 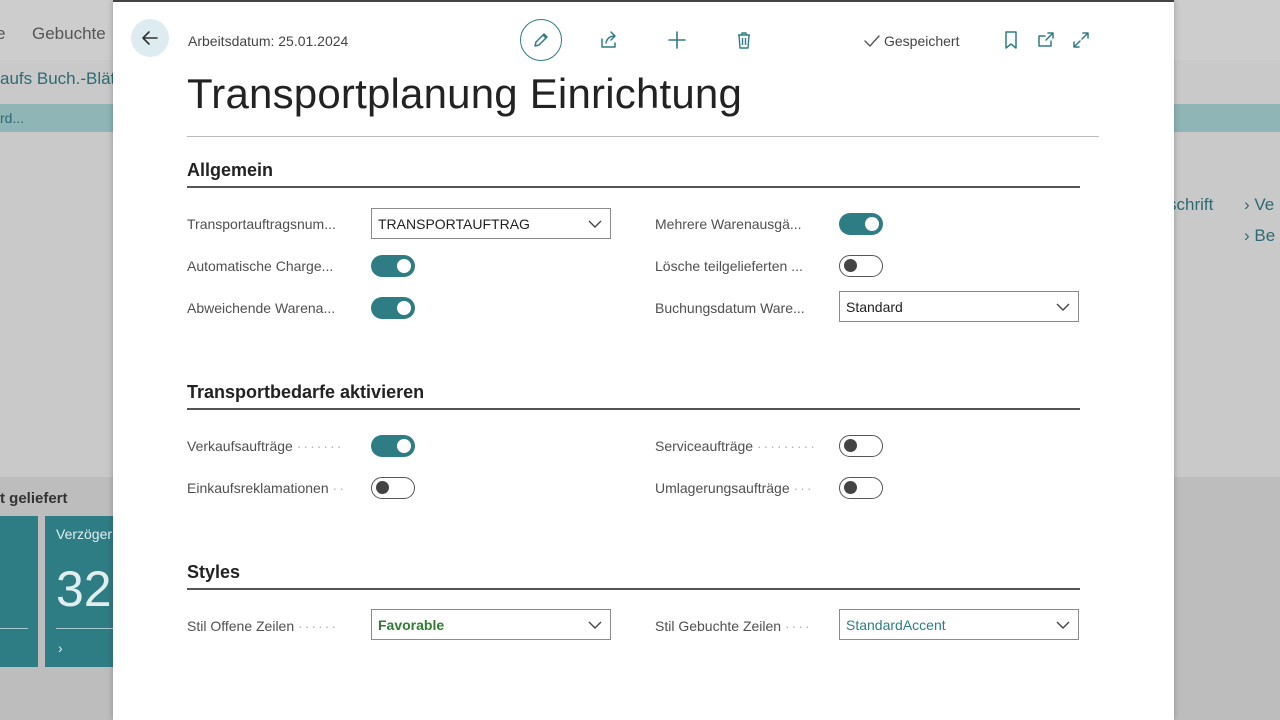 I want to click on multiple-goods-out-toggle, so click(x=861, y=224).